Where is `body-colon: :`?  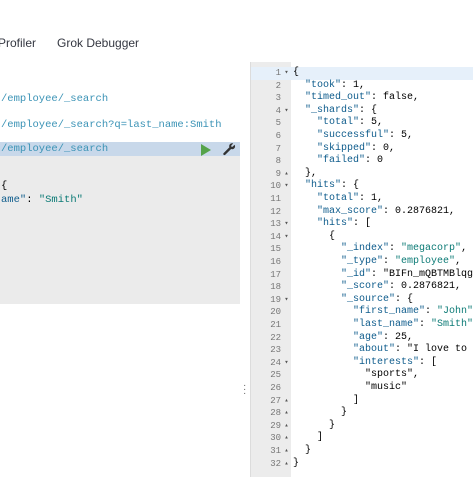 body-colon: : is located at coordinates (32, 200).